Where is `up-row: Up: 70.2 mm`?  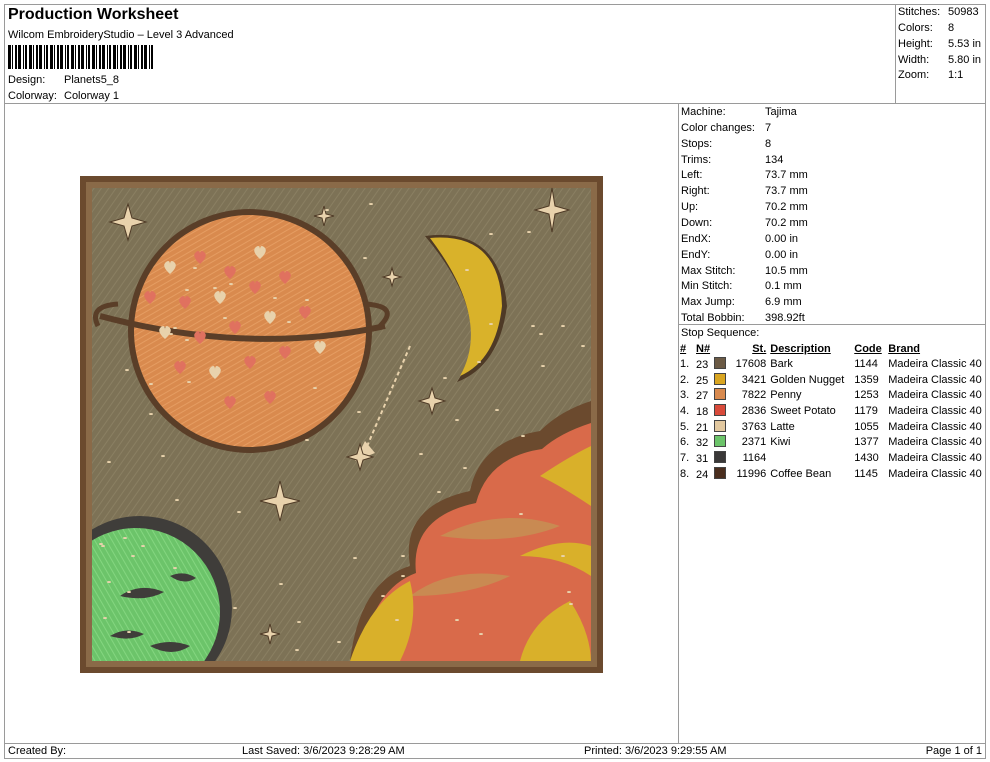 up-row: Up: 70.2 mm is located at coordinates (744, 207).